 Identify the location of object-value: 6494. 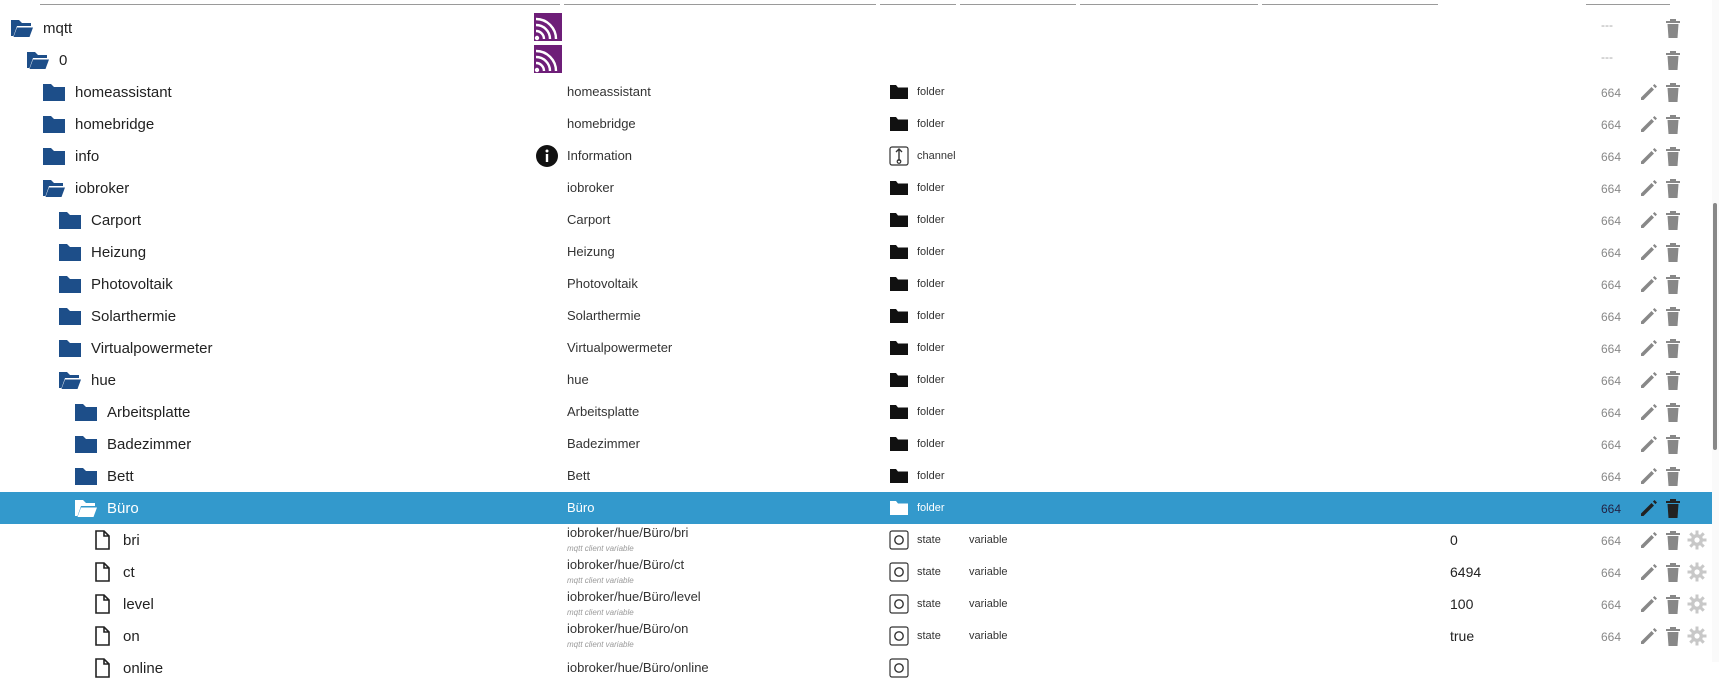
(1465, 572).